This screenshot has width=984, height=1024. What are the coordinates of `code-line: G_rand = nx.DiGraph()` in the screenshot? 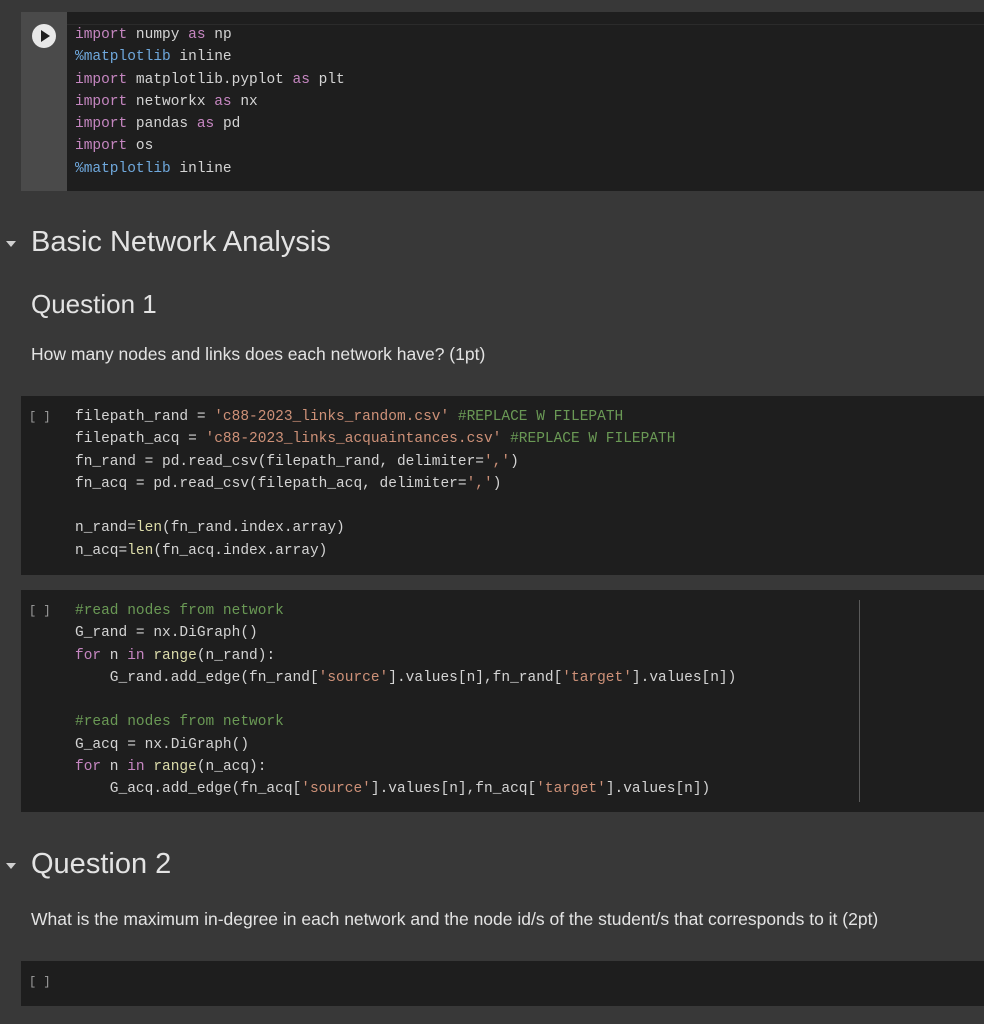 It's located at (166, 633).